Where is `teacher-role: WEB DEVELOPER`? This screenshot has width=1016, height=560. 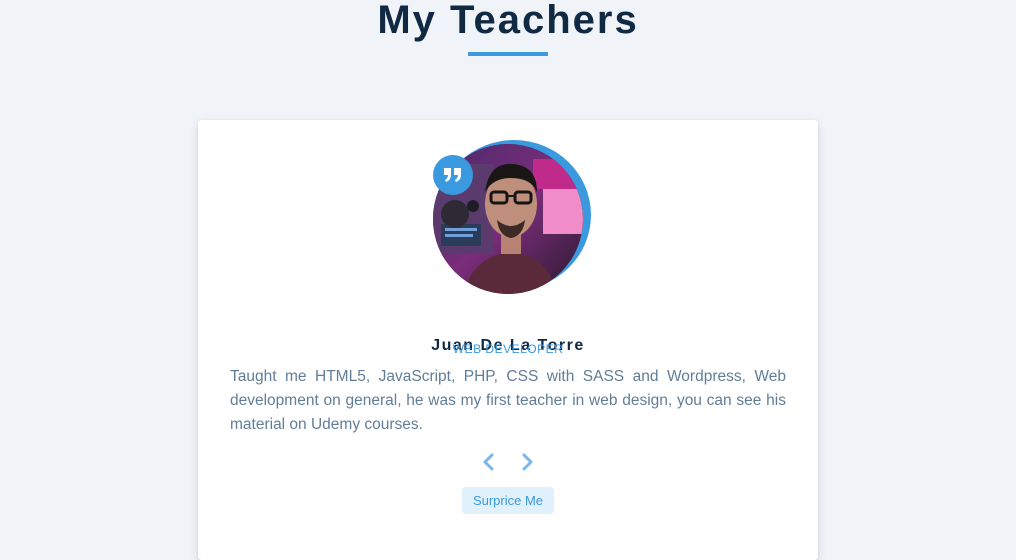 teacher-role: WEB DEVELOPER is located at coordinates (508, 349).